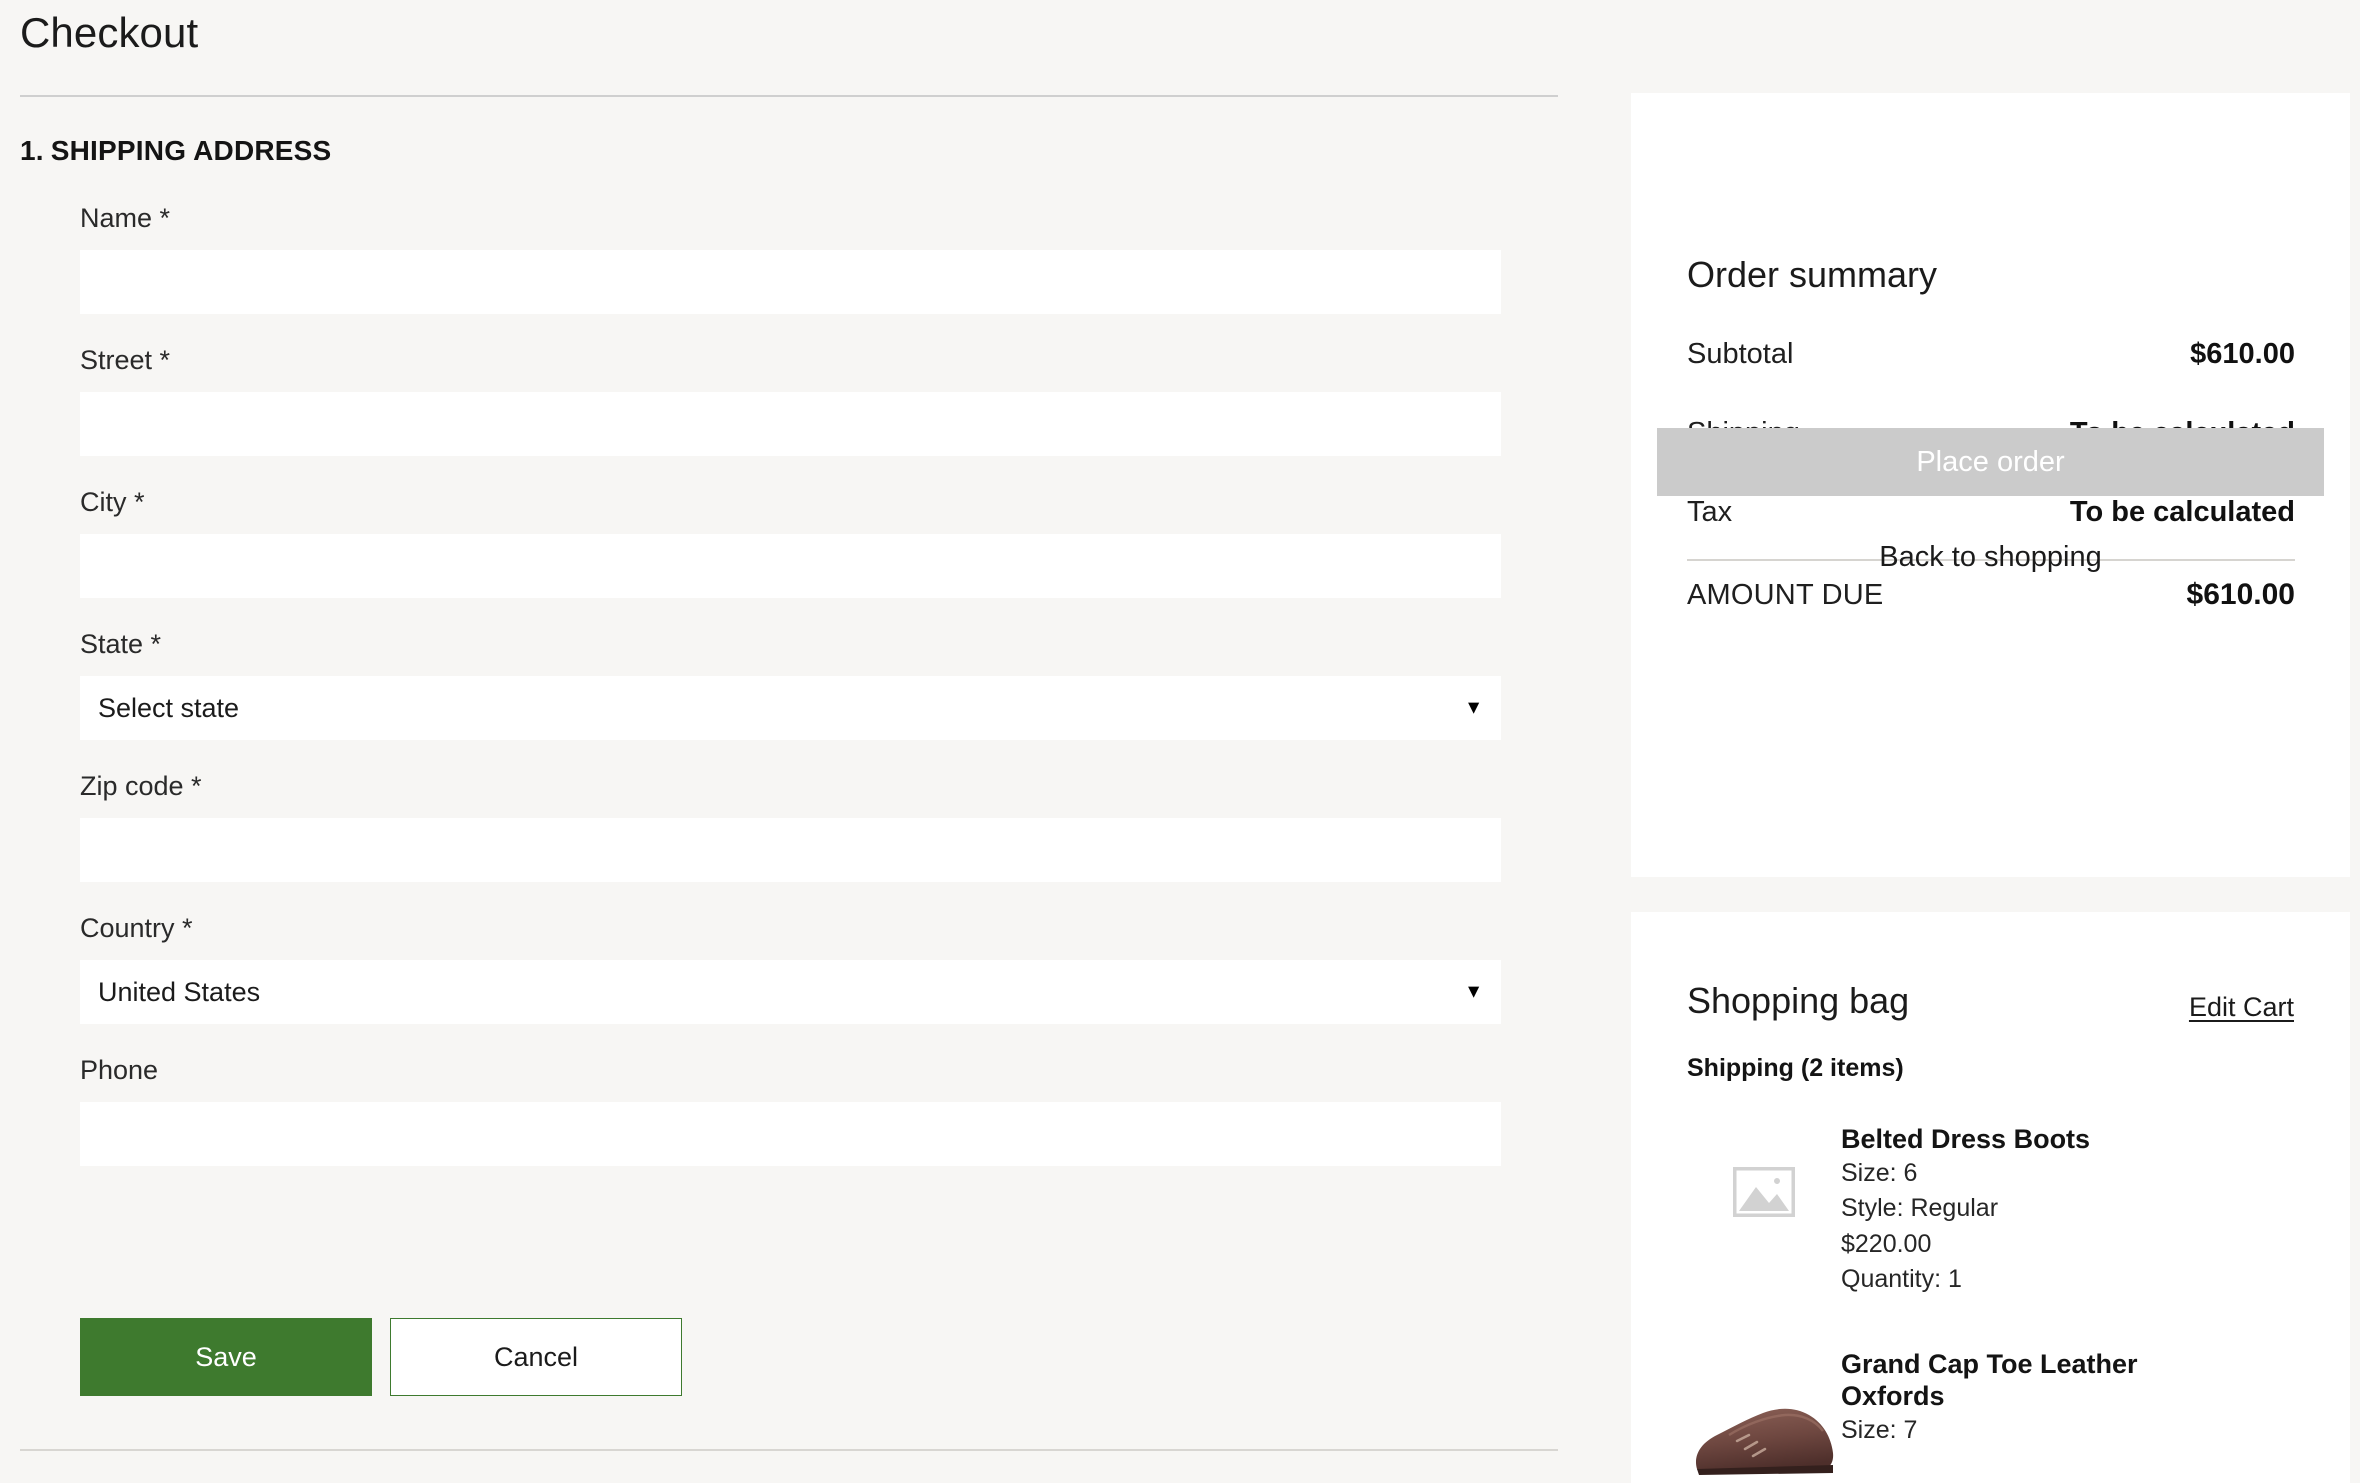 This screenshot has height=1483, width=2360. I want to click on back-to-shopping-link: Back to shopping, so click(1990, 557).